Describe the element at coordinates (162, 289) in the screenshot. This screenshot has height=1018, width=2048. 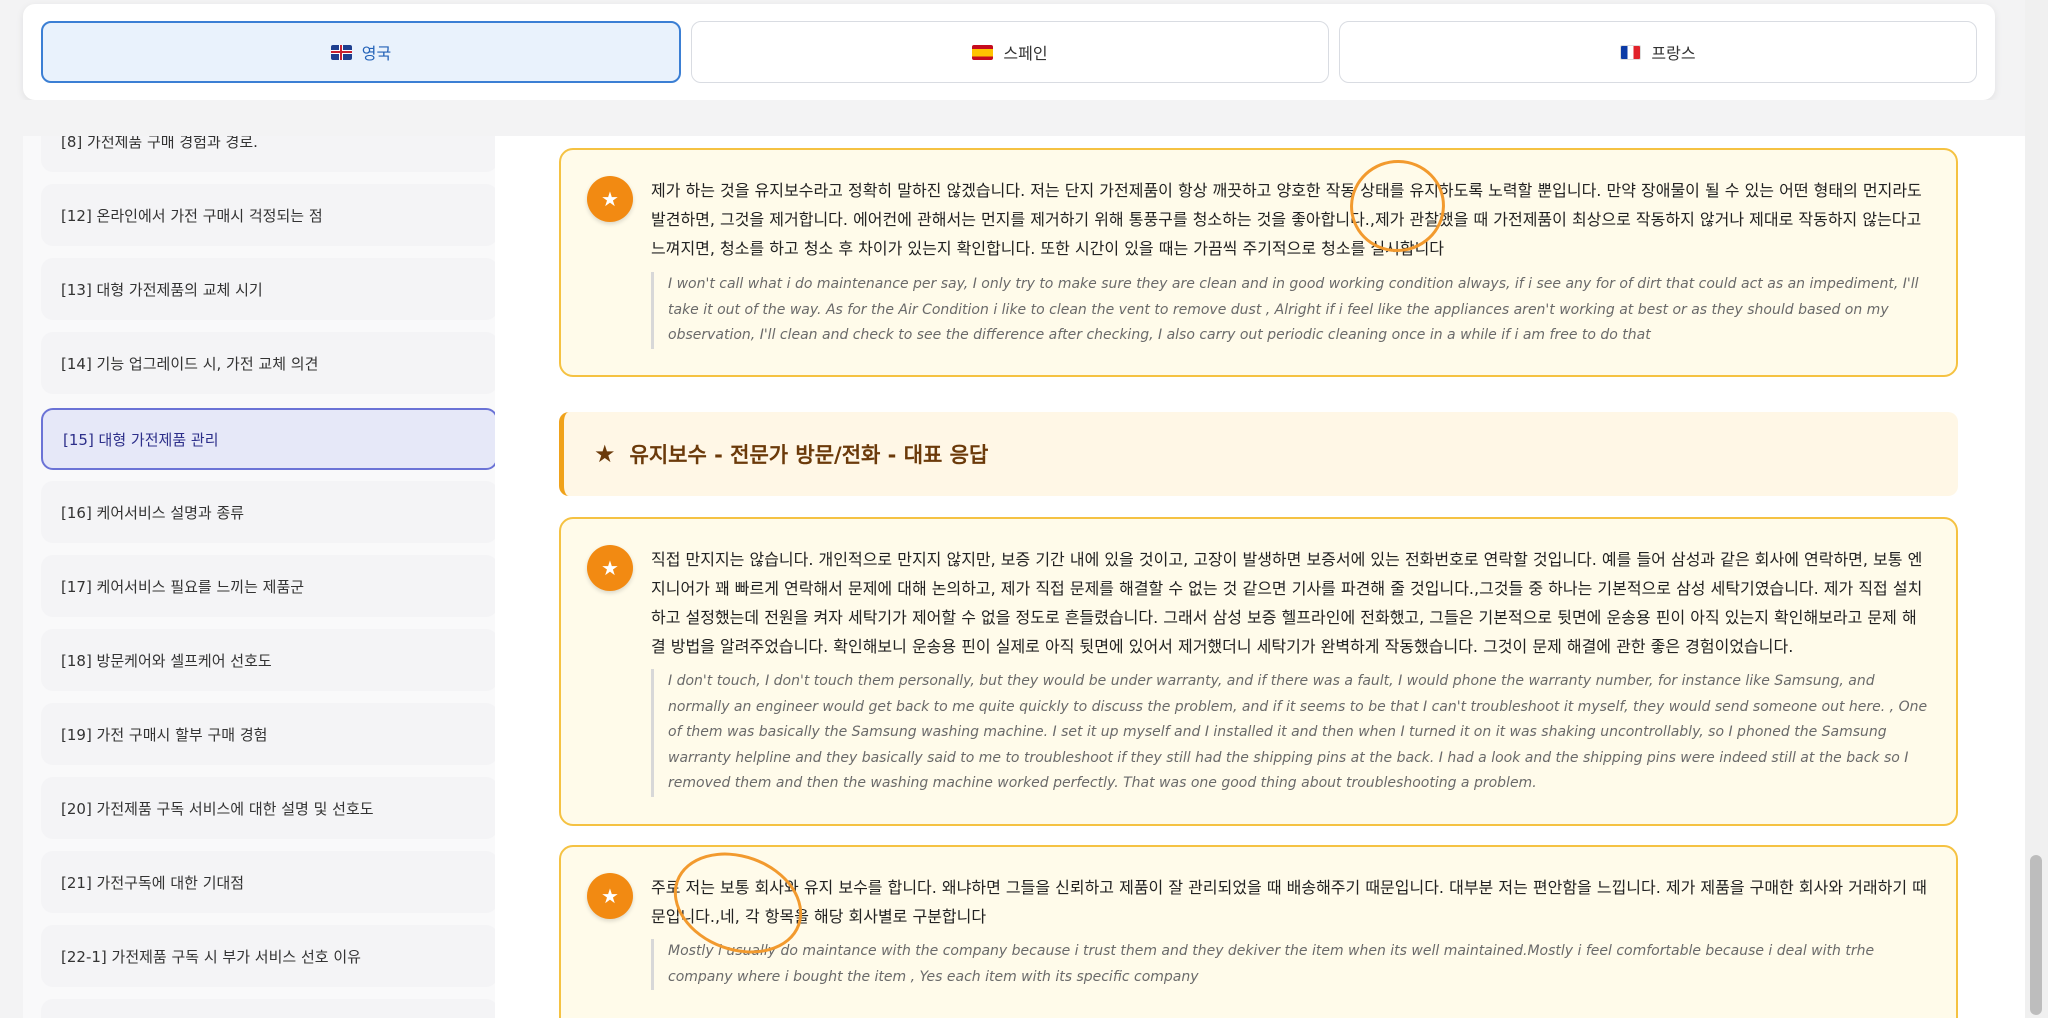
I see `sidebar-item-label: [13] 대형 가전제품의 교체 시기` at that location.